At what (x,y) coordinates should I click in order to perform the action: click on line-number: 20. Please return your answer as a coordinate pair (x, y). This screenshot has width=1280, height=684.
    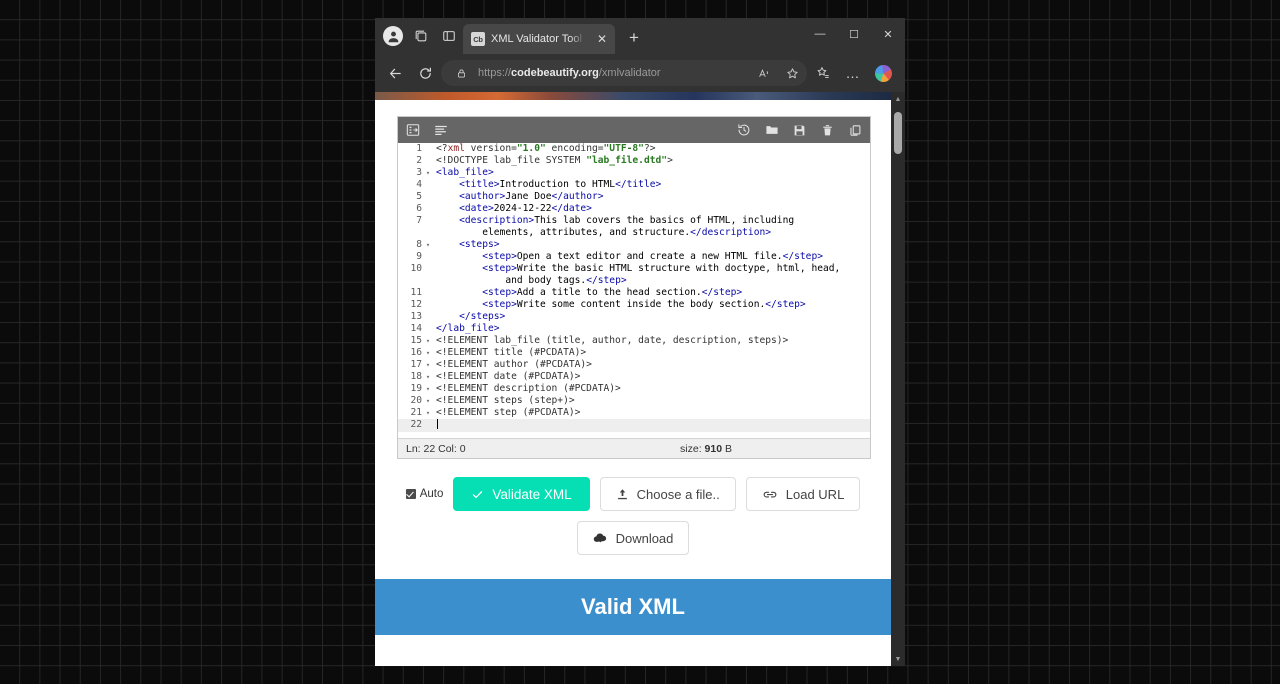
    Looking at the image, I should click on (416, 400).